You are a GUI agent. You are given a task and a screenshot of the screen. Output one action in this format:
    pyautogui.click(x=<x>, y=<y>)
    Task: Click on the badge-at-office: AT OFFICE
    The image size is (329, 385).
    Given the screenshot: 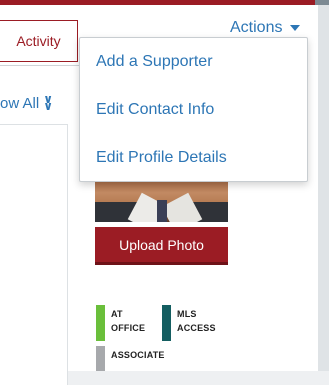 What is the action you would take?
    pyautogui.click(x=120, y=323)
    